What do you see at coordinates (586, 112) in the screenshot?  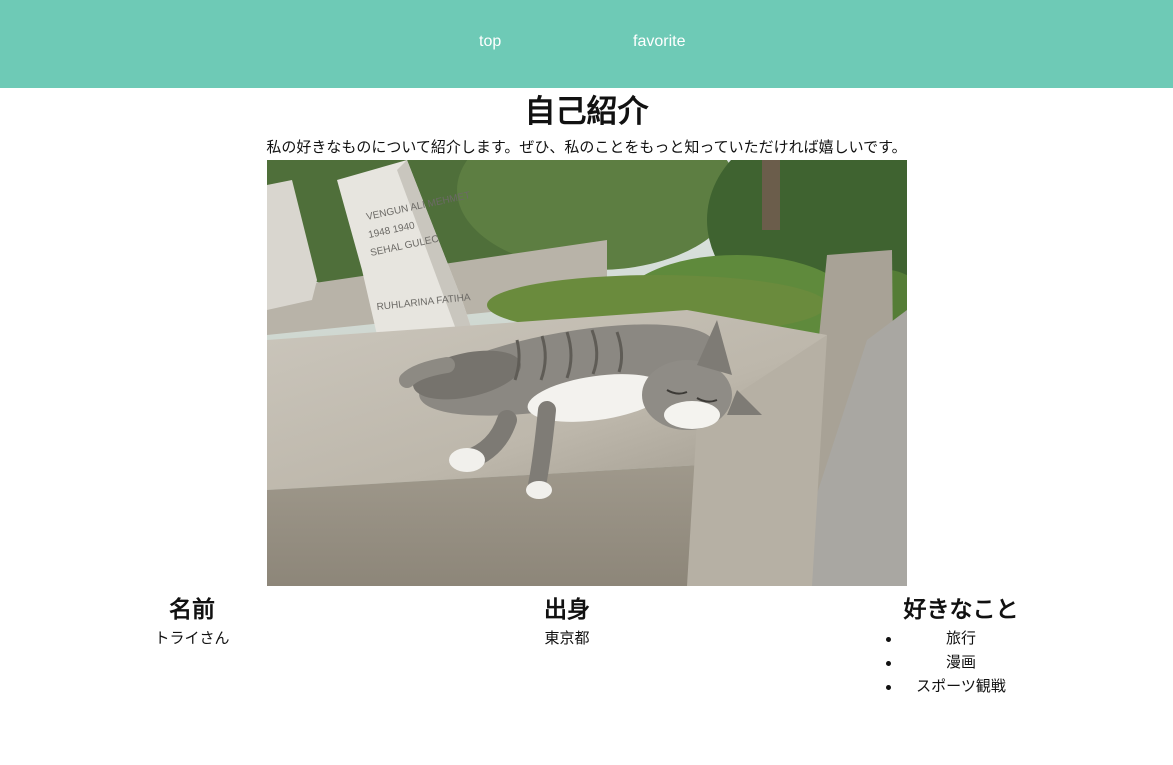 I see `page-title: 自己紹介` at bounding box center [586, 112].